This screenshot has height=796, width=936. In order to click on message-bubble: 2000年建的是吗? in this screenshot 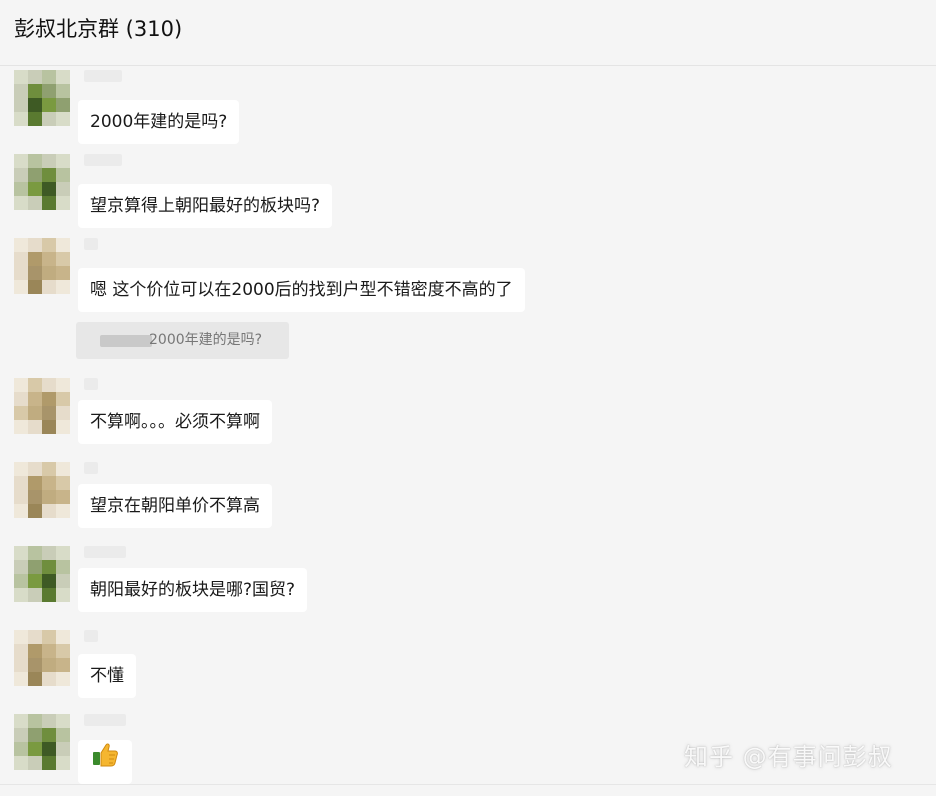, I will do `click(159, 122)`.